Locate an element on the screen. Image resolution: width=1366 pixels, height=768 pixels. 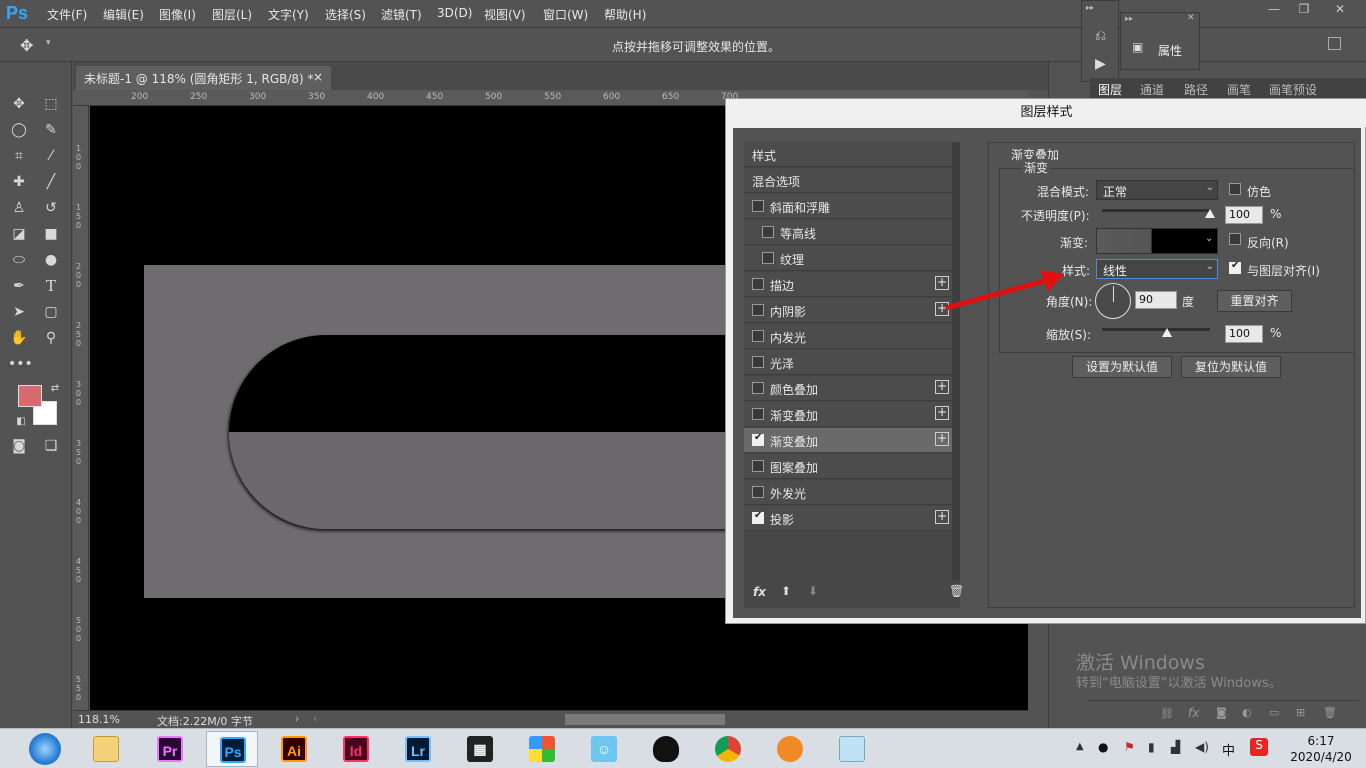
minimize-icon: — is located at coordinates (1274, 11).